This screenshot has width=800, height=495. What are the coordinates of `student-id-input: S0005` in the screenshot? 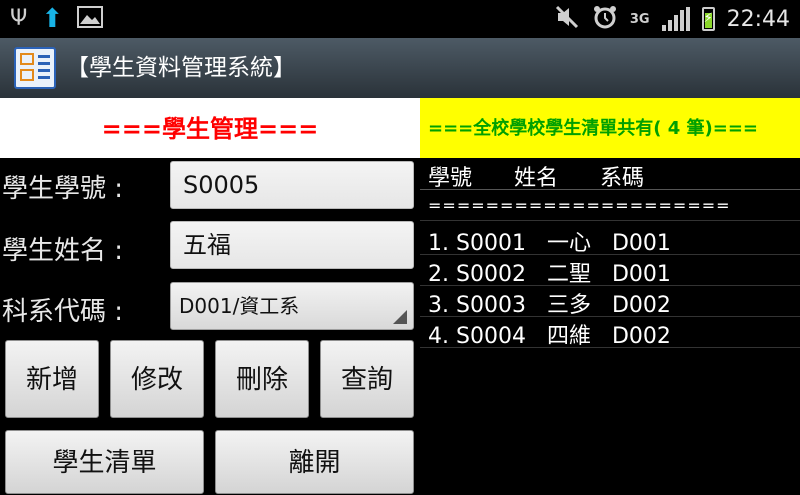 It's located at (292, 185).